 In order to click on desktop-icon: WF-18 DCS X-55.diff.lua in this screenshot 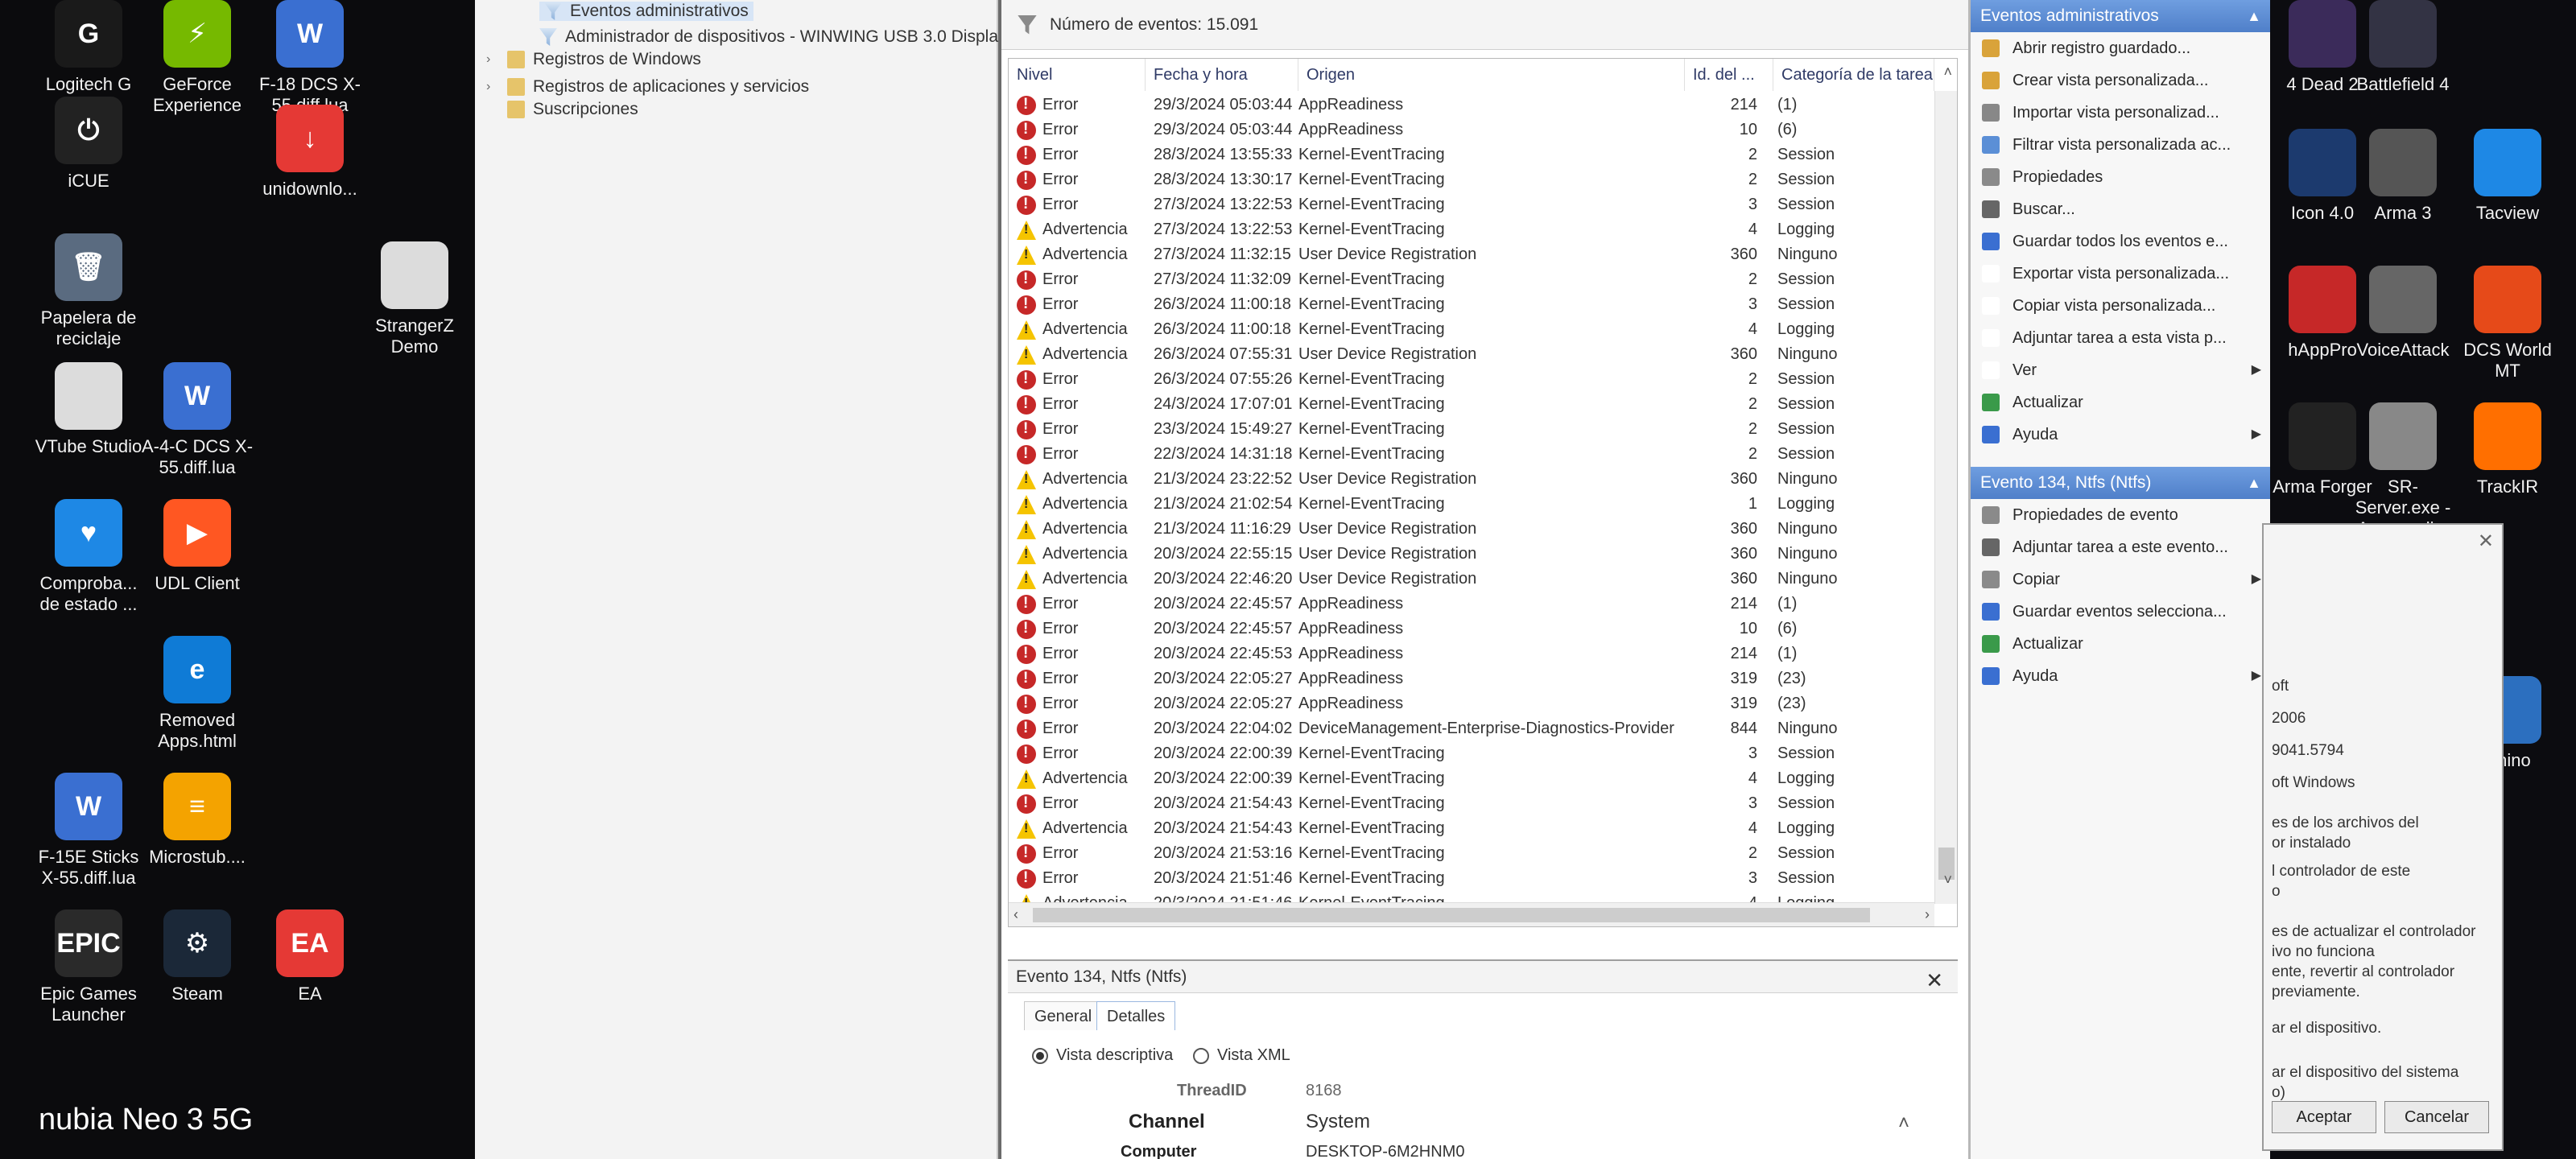, I will do `click(310, 58)`.